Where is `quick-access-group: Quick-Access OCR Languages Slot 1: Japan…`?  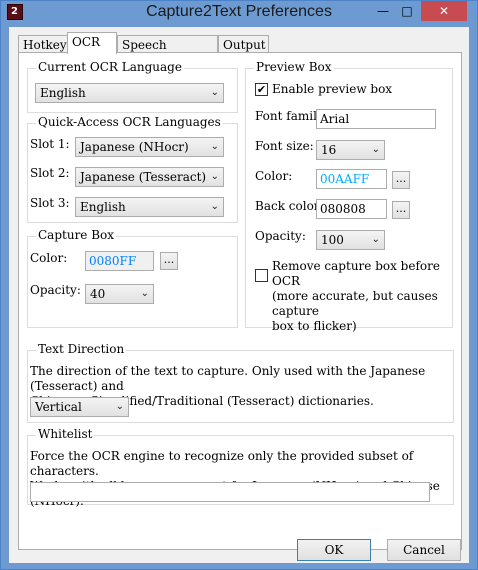
quick-access-group: Quick-Access OCR Languages Slot 1: Japan… is located at coordinates (132, 169).